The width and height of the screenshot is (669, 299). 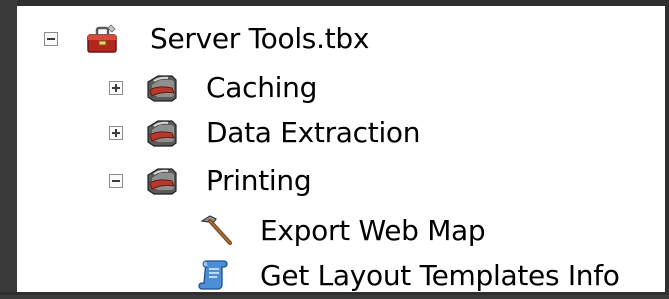 I want to click on tree-node-data-extraction: Data Extraction, so click(x=247, y=133).